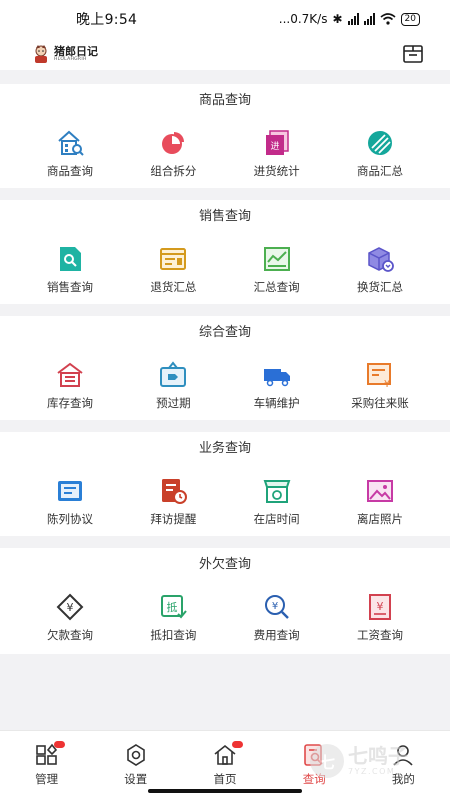 This screenshot has width=450, height=800. What do you see at coordinates (70, 403) in the screenshot?
I see `item-label: 库存查询` at bounding box center [70, 403].